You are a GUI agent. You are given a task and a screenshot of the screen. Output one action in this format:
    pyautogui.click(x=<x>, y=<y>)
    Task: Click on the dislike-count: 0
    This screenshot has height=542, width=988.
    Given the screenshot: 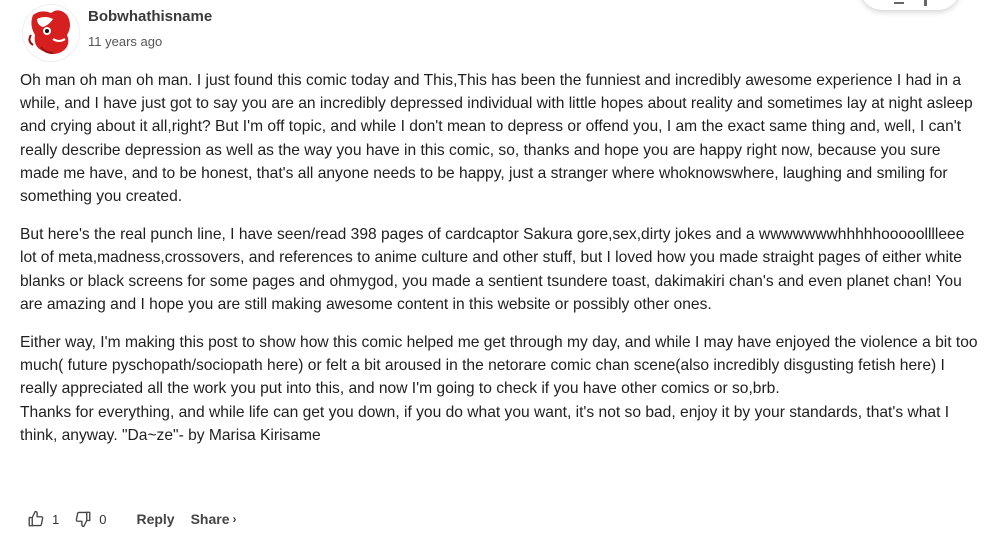 What is the action you would take?
    pyautogui.click(x=103, y=519)
    